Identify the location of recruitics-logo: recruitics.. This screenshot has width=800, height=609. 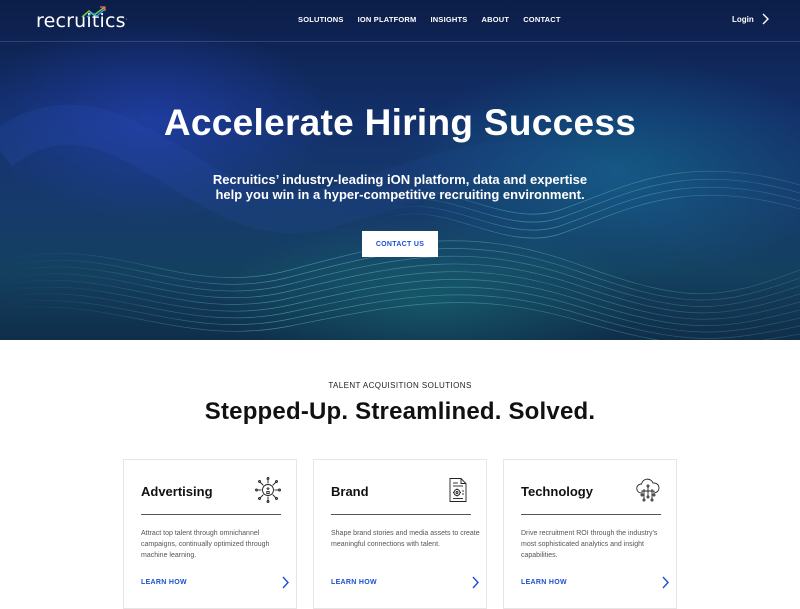
(82, 20).